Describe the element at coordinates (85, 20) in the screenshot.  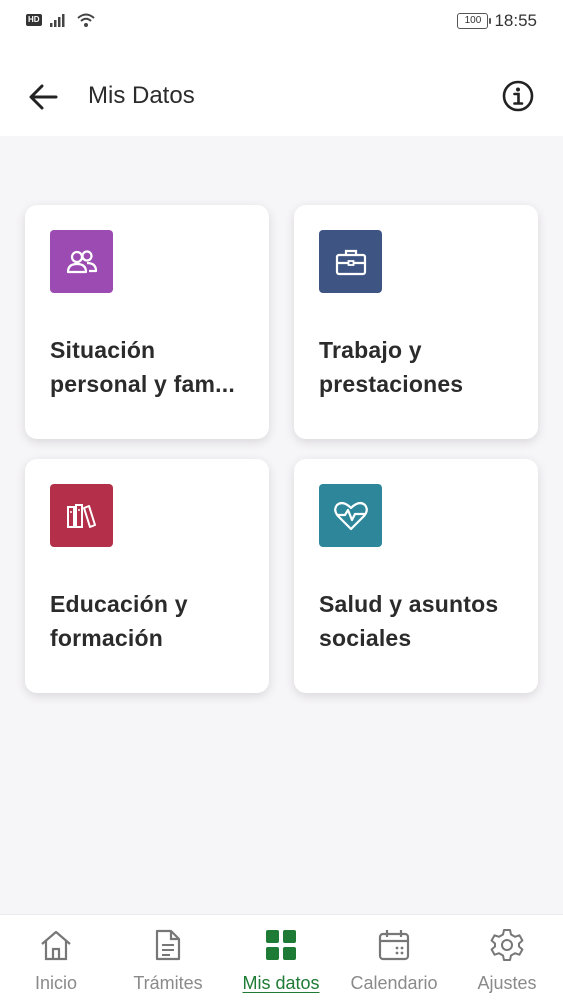
I see `wifi-icon` at that location.